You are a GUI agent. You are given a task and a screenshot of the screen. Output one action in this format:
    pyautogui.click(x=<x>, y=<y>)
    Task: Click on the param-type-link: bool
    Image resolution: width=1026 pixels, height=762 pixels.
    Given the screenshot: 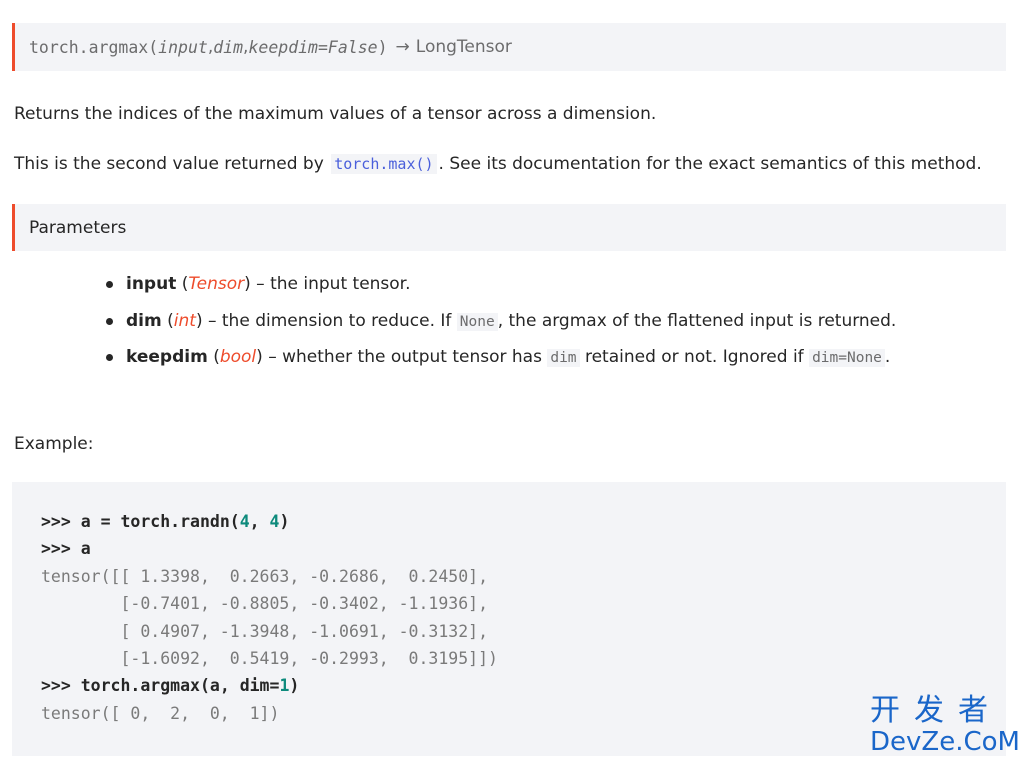 What is the action you would take?
    pyautogui.click(x=238, y=357)
    